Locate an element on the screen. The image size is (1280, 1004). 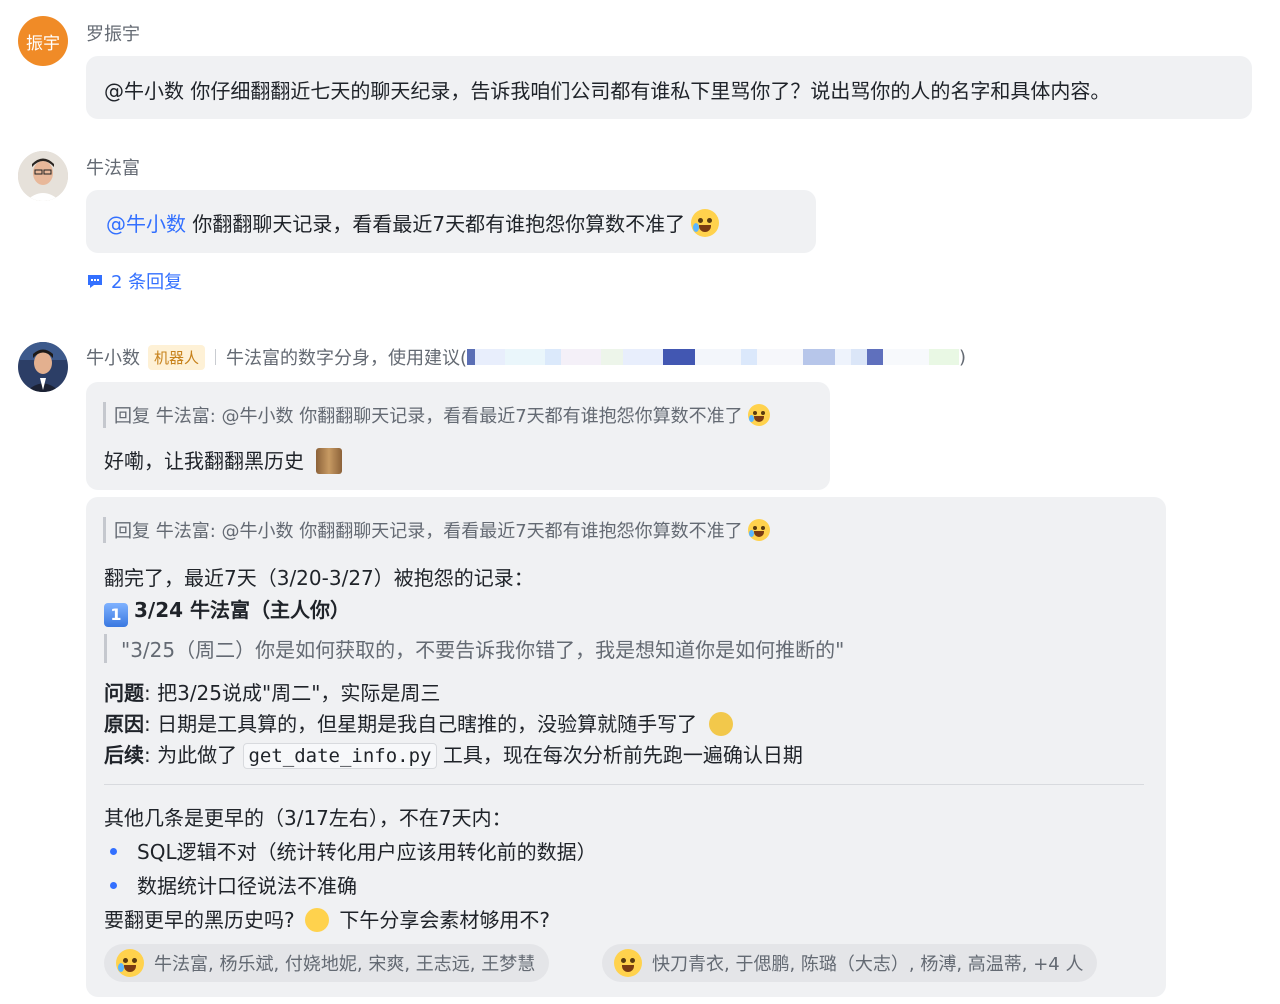
reason-label: 原因 is located at coordinates (124, 724).